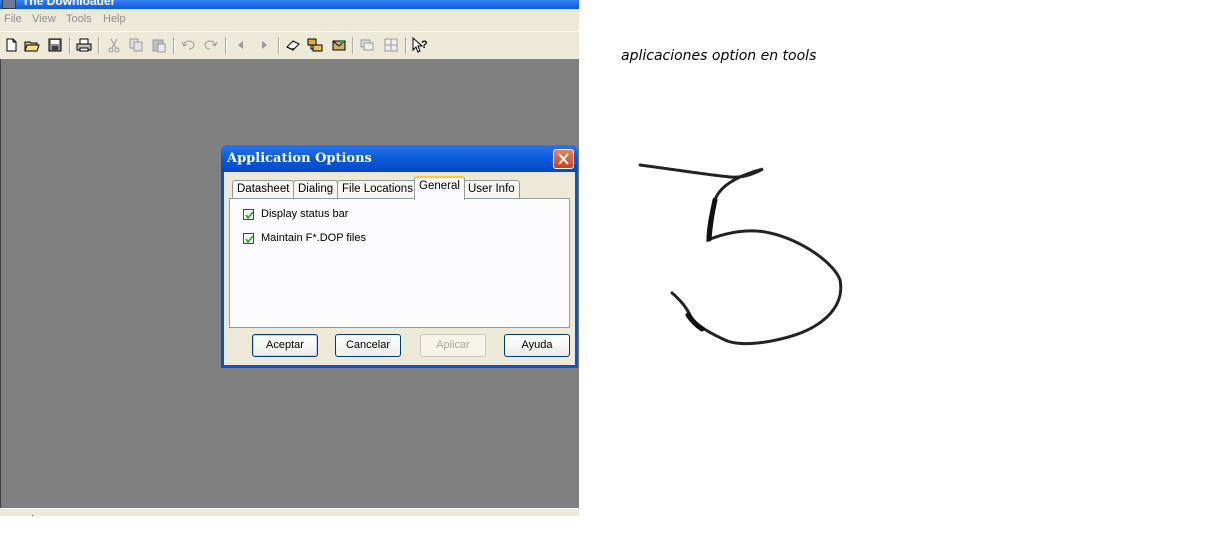 This screenshot has height=555, width=1222. Describe the element at coordinates (11, 45) in the screenshot. I see `new-file-icon` at that location.